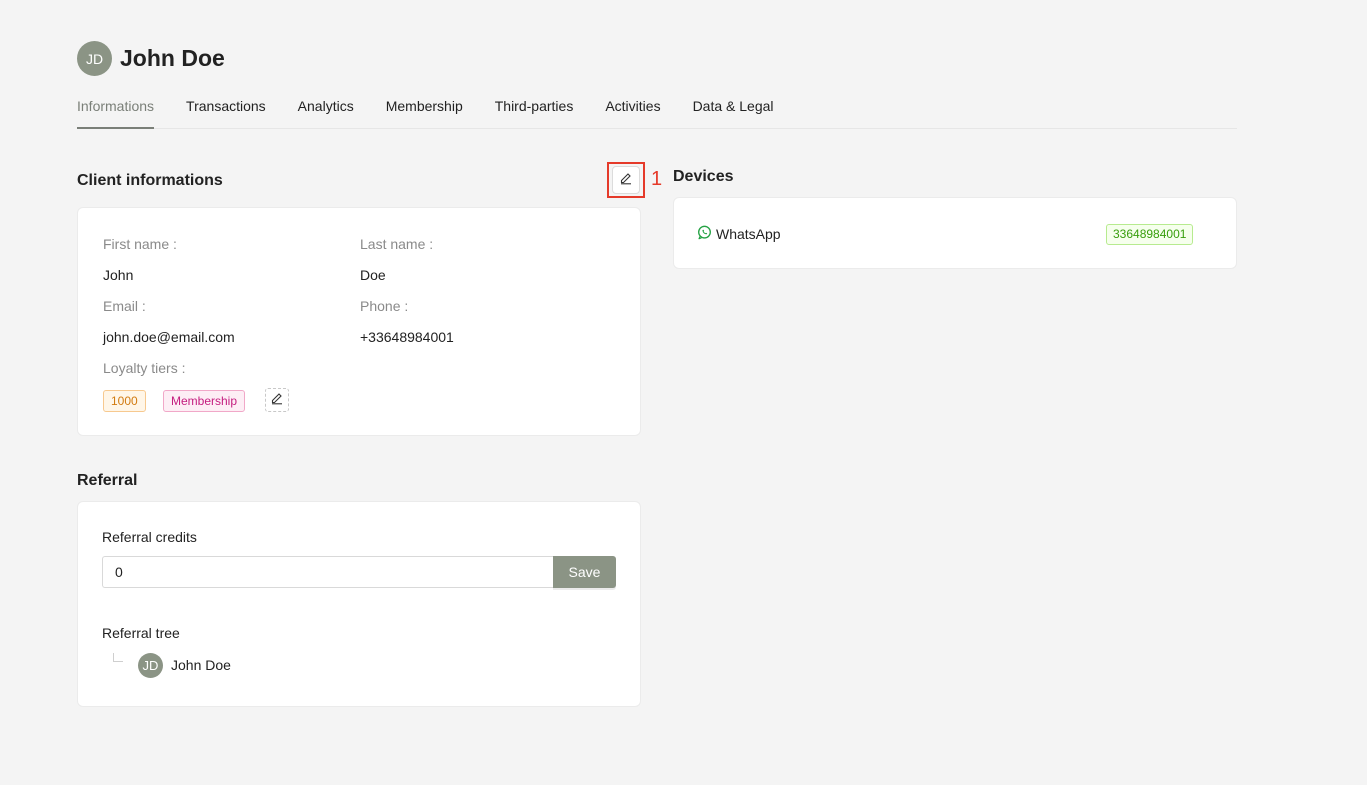 The image size is (1367, 785). I want to click on device-item: WhatsApp, so click(739, 234).